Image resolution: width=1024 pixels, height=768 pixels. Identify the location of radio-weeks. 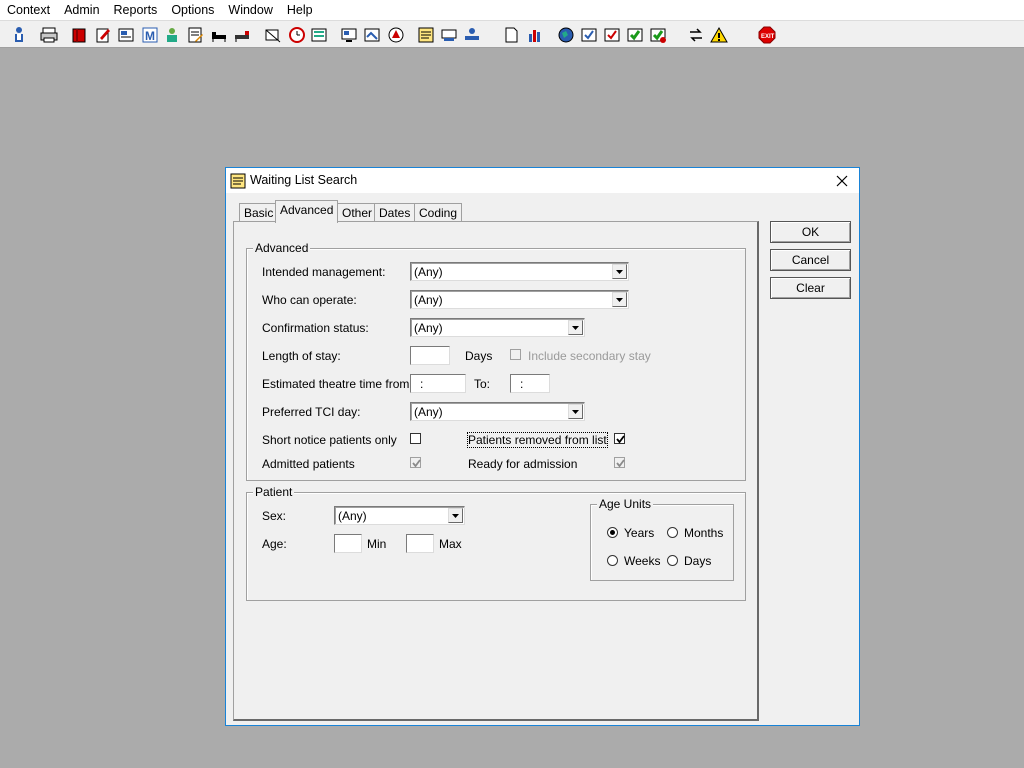
(612, 560).